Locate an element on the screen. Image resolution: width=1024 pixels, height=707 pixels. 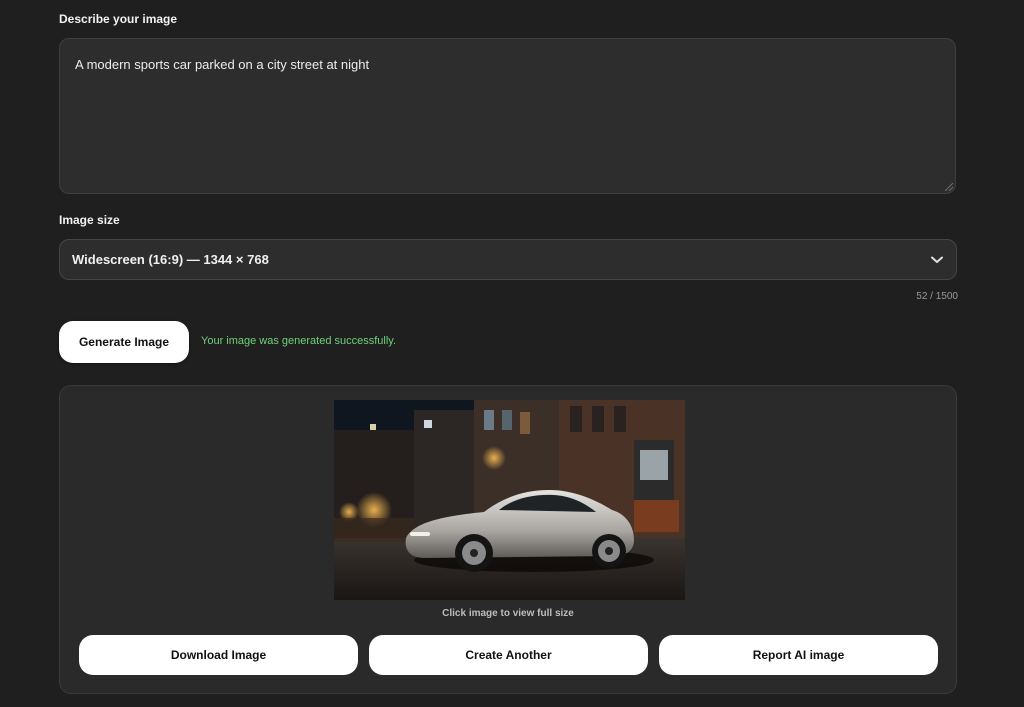
prompt-label: Describe your image is located at coordinates (118, 19).